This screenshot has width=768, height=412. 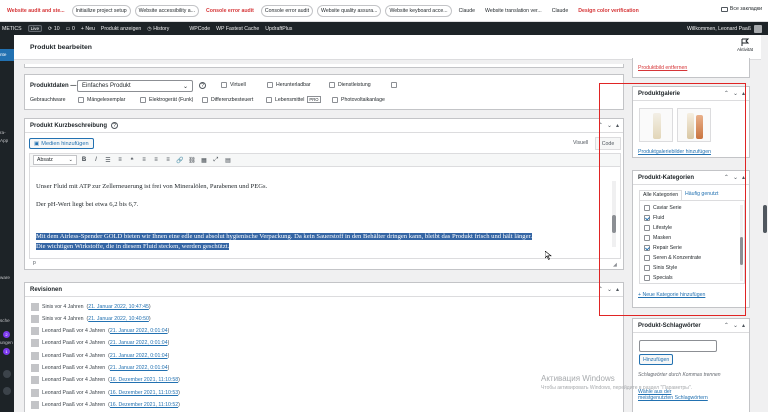 What do you see at coordinates (144, 405) in the screenshot?
I see `revision-date-link: 16. Dezember 2021, 11:10:52` at bounding box center [144, 405].